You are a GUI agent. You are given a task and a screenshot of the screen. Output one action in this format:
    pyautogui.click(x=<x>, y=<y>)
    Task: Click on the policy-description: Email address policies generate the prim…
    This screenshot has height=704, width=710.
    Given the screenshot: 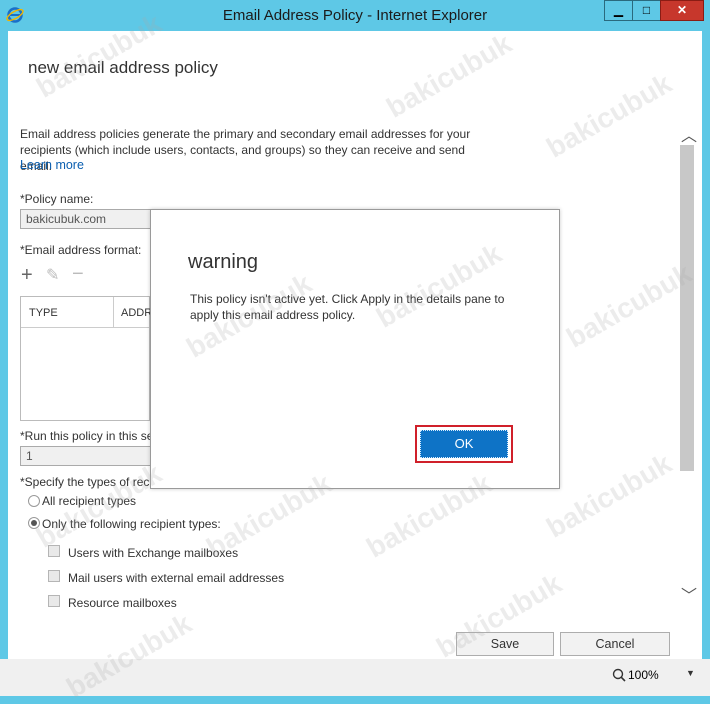 What is the action you would take?
    pyautogui.click(x=245, y=150)
    